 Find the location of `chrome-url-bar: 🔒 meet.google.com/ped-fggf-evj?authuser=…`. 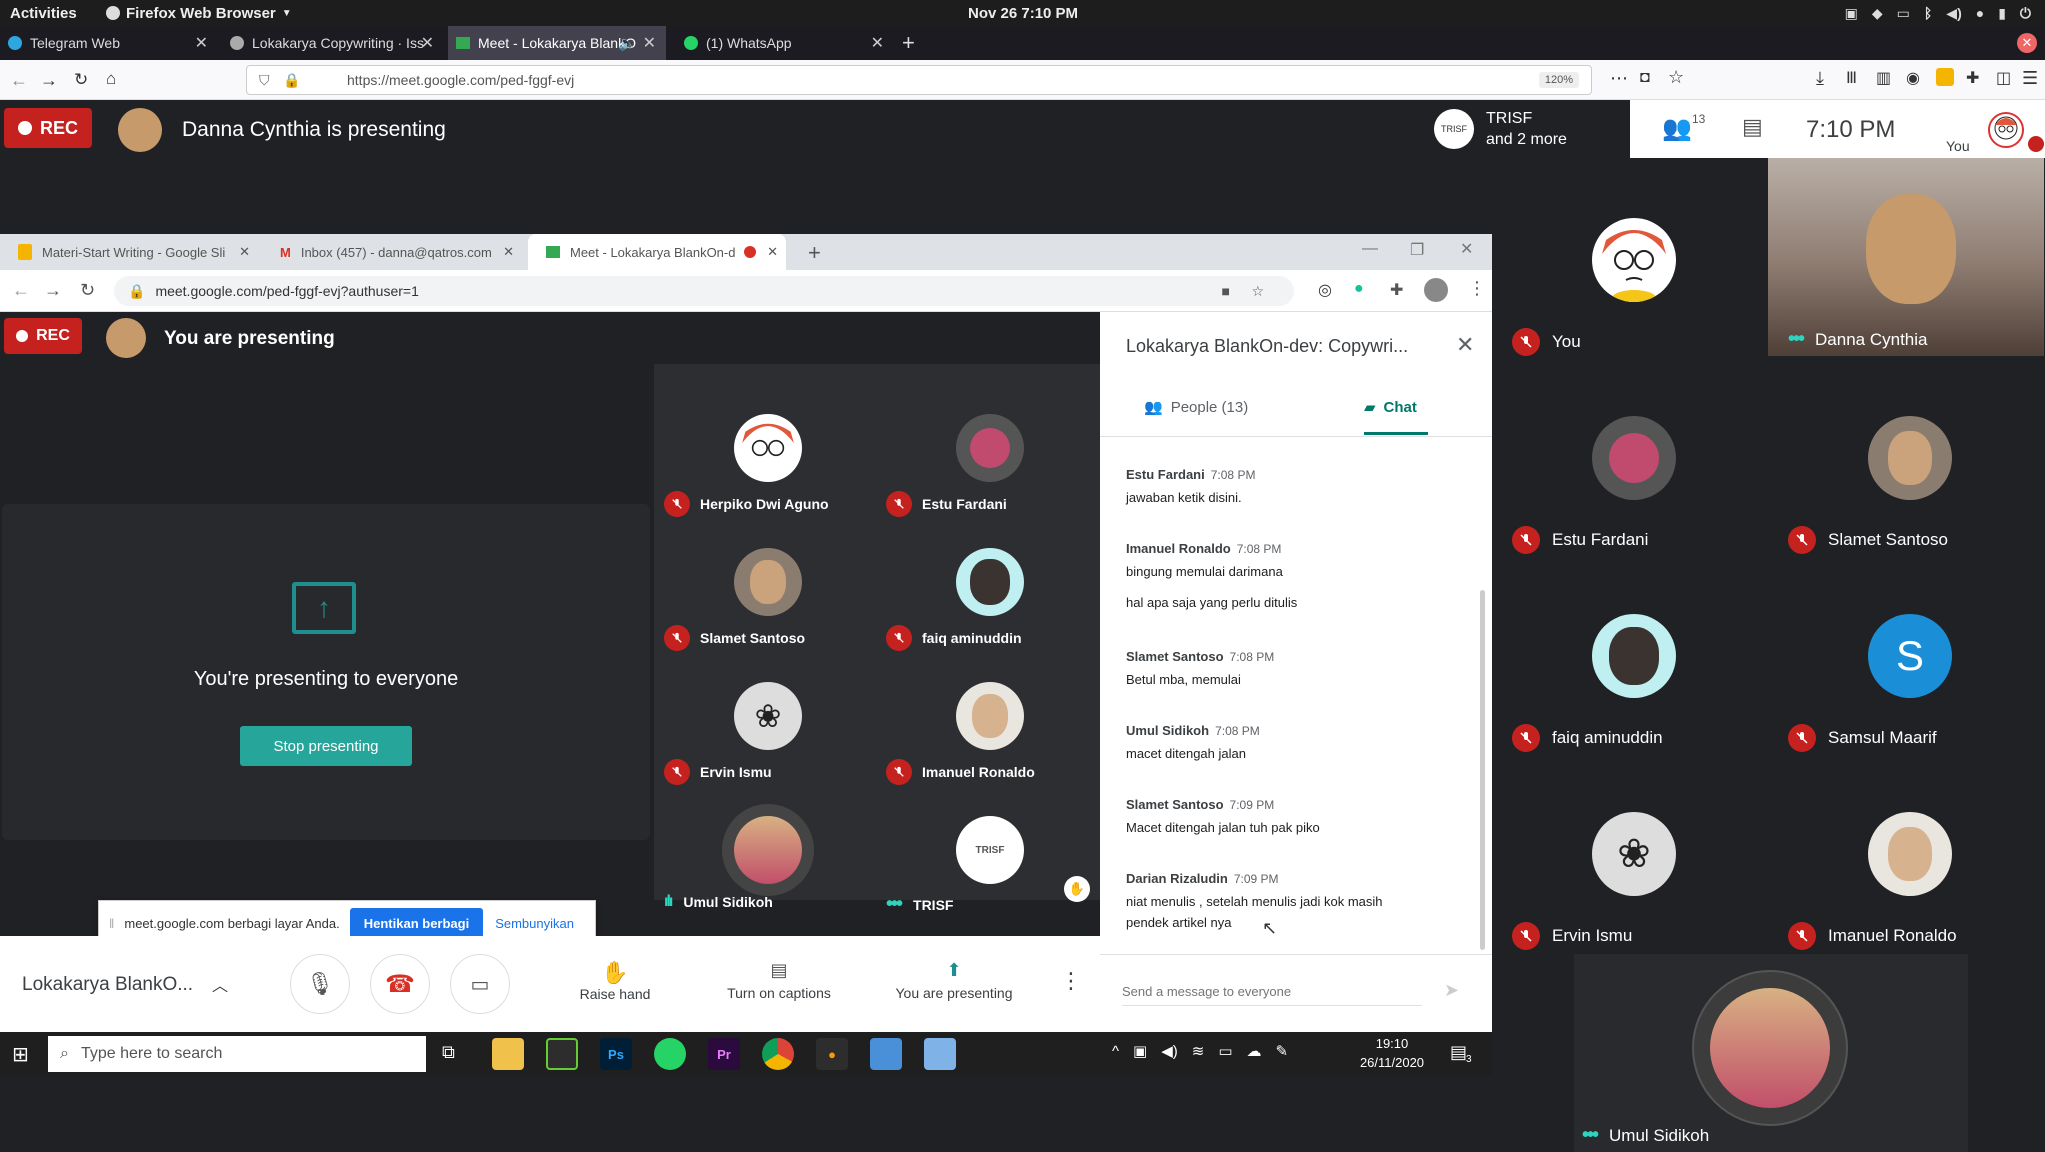

chrome-url-bar: 🔒 meet.google.com/ped-fggf-evj?authuser=… is located at coordinates (704, 291).